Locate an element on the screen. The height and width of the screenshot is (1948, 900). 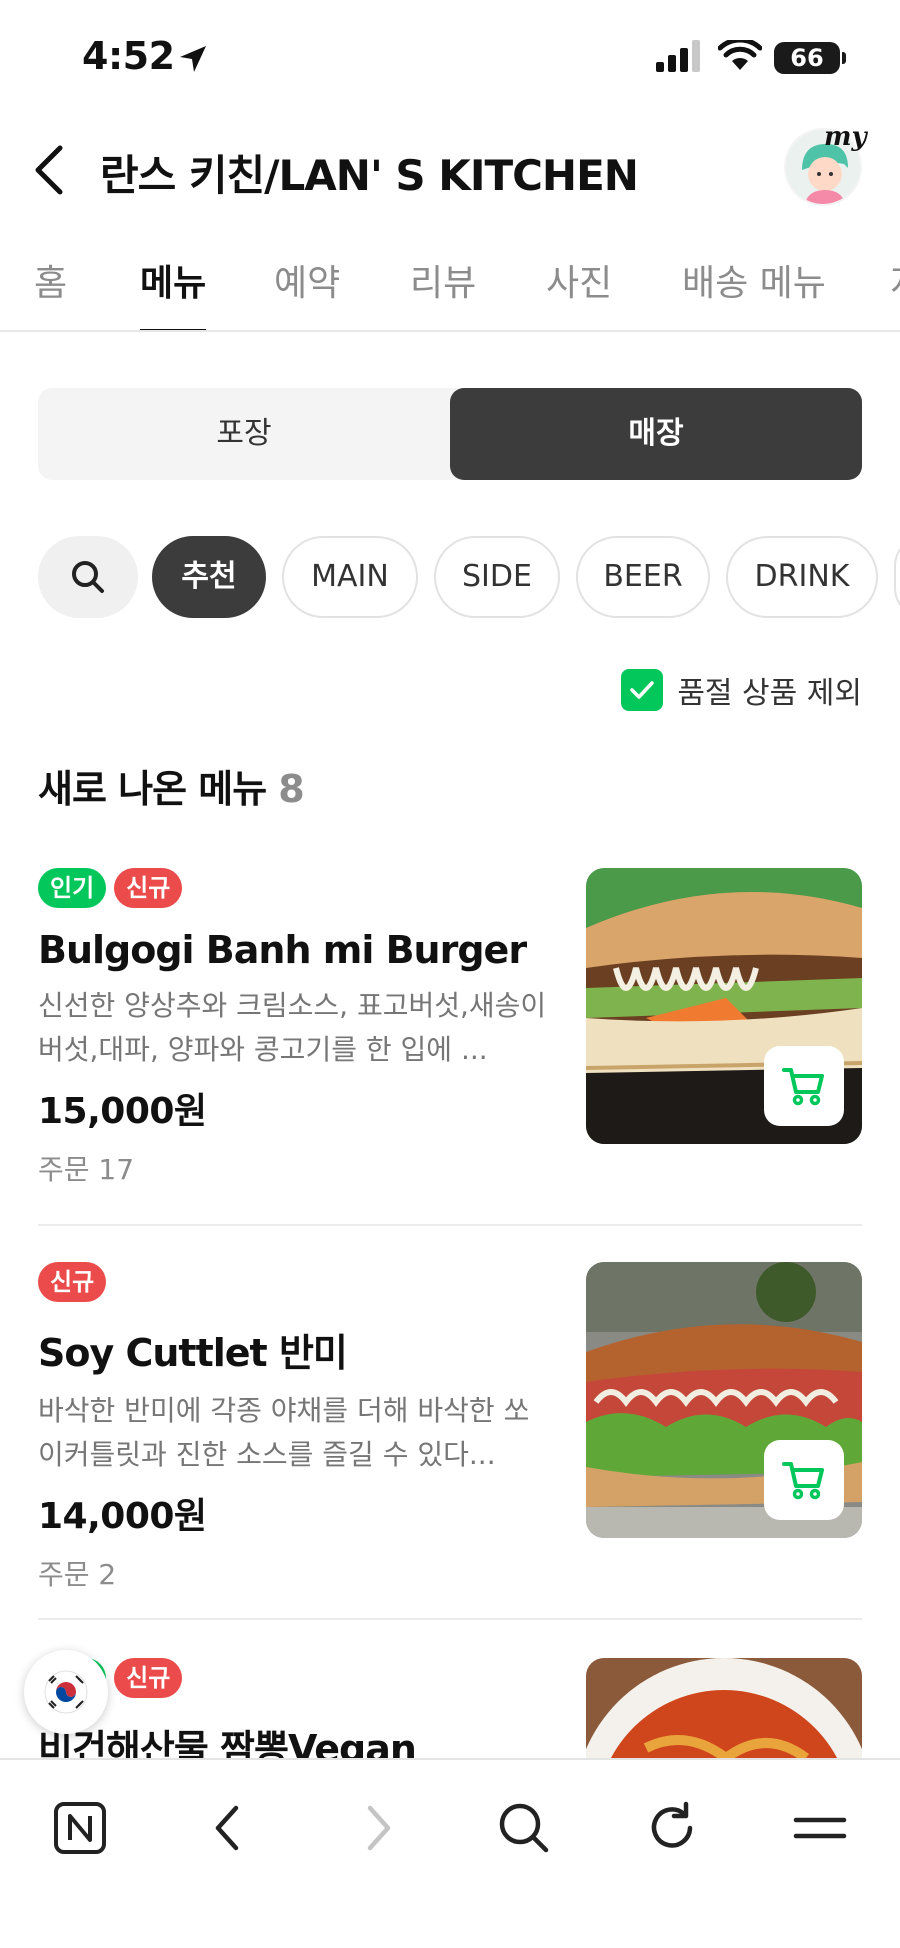
back-button is located at coordinates (55, 170).